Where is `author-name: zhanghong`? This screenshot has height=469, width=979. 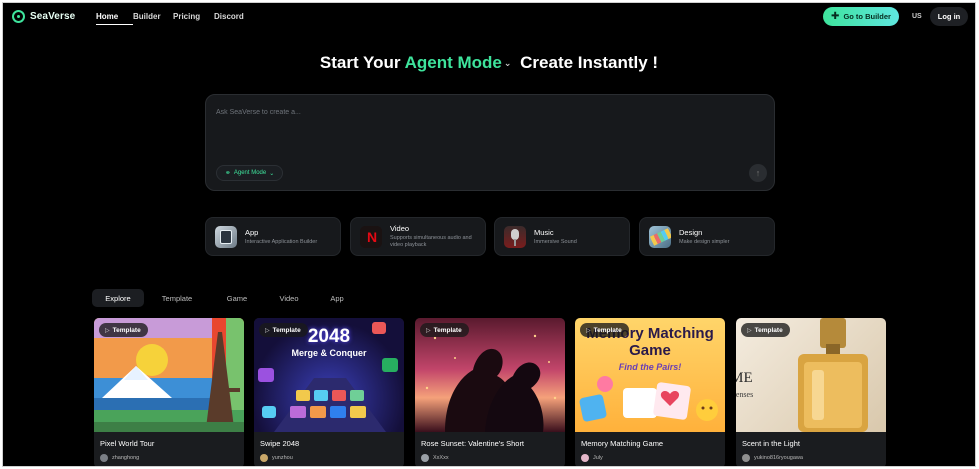 author-name: zhanghong is located at coordinates (126, 458).